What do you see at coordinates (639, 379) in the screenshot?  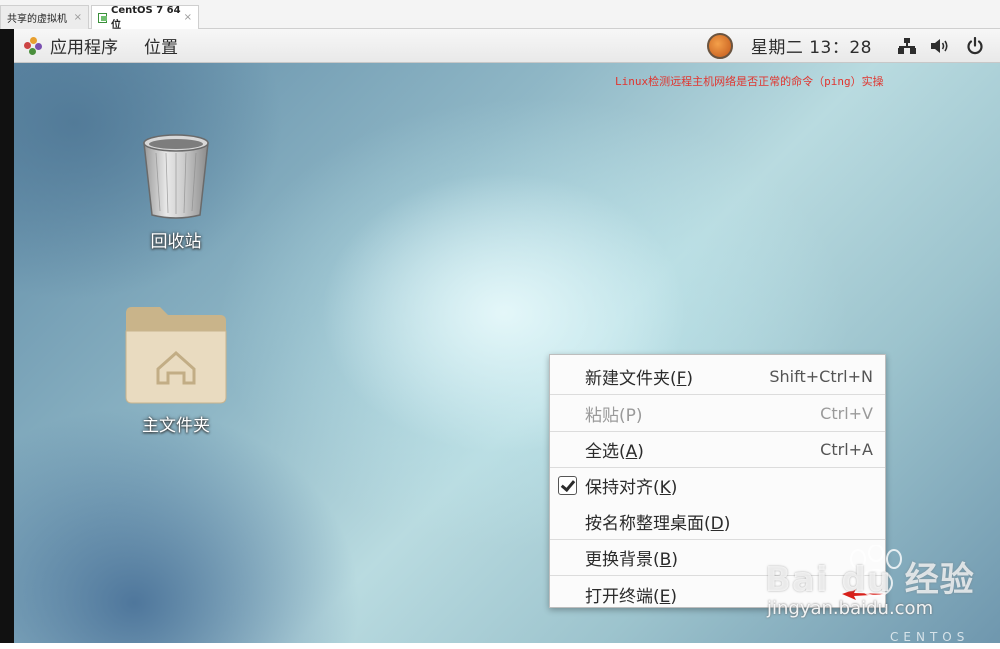 I see `menu-item-label: 新建文件夹(F)` at bounding box center [639, 379].